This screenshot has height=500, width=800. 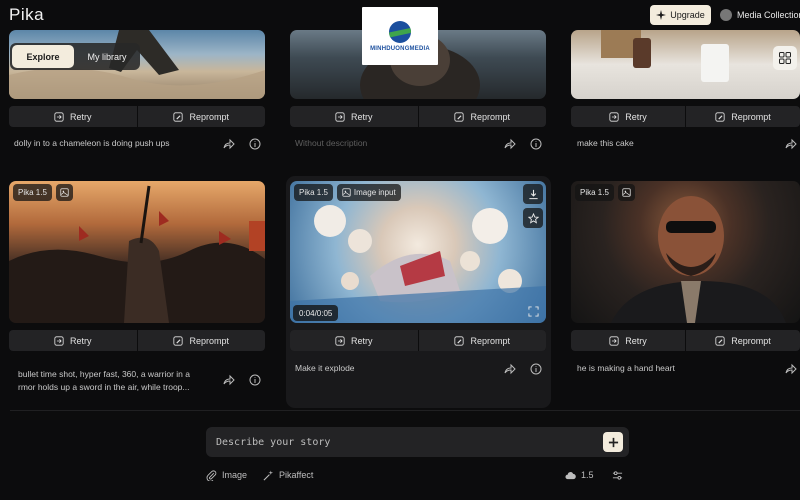 I want to click on cloud-icon, so click(x=570, y=475).